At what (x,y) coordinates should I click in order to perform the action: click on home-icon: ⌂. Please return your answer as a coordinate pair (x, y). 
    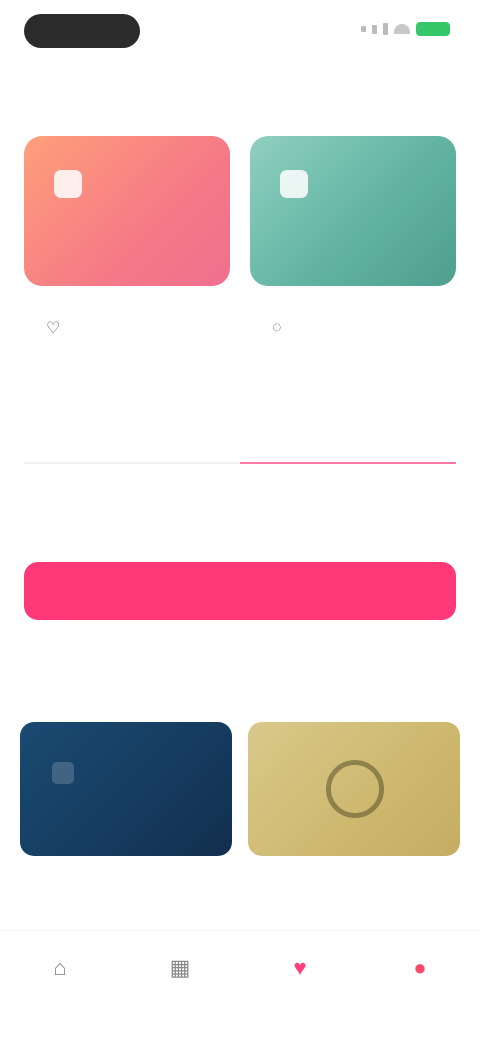
    Looking at the image, I should click on (60, 967).